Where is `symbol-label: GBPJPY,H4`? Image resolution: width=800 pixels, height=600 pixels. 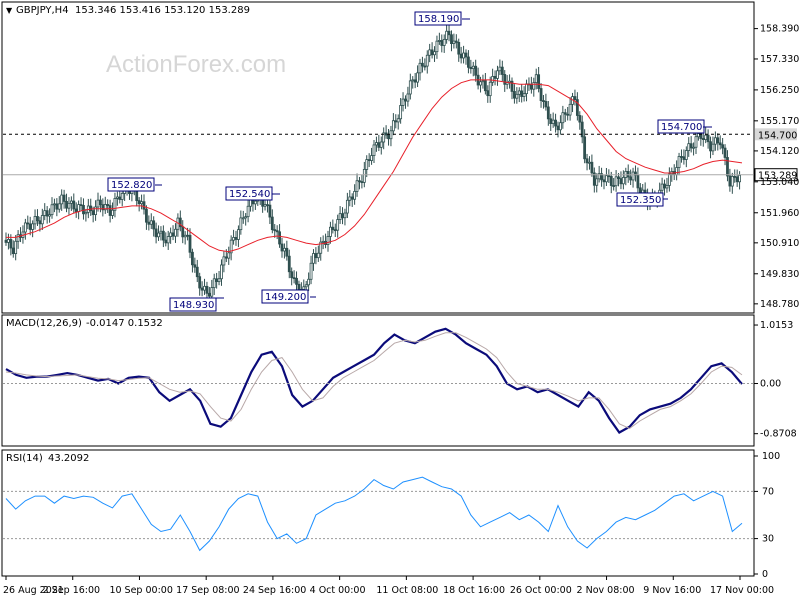
symbol-label: GBPJPY,H4 is located at coordinates (42, 10).